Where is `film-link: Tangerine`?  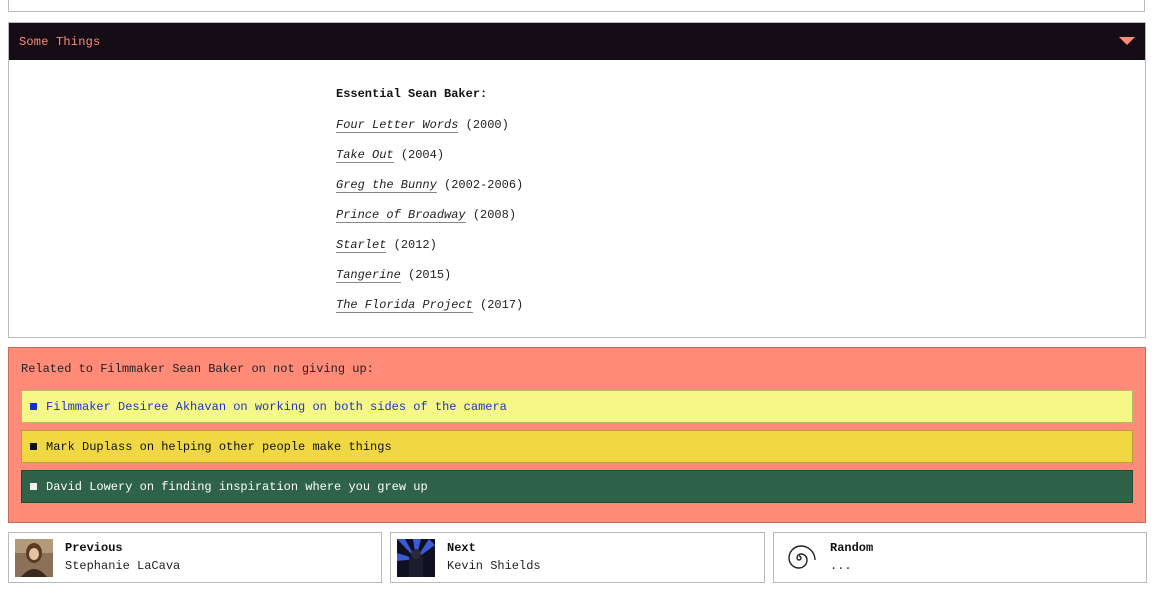
film-link: Tangerine is located at coordinates (368, 275).